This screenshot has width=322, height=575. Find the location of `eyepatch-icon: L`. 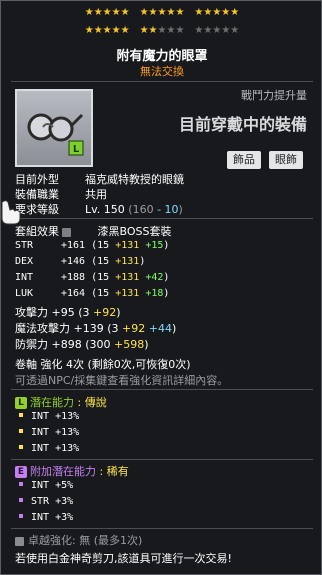

eyepatch-icon: L is located at coordinates (55, 134).